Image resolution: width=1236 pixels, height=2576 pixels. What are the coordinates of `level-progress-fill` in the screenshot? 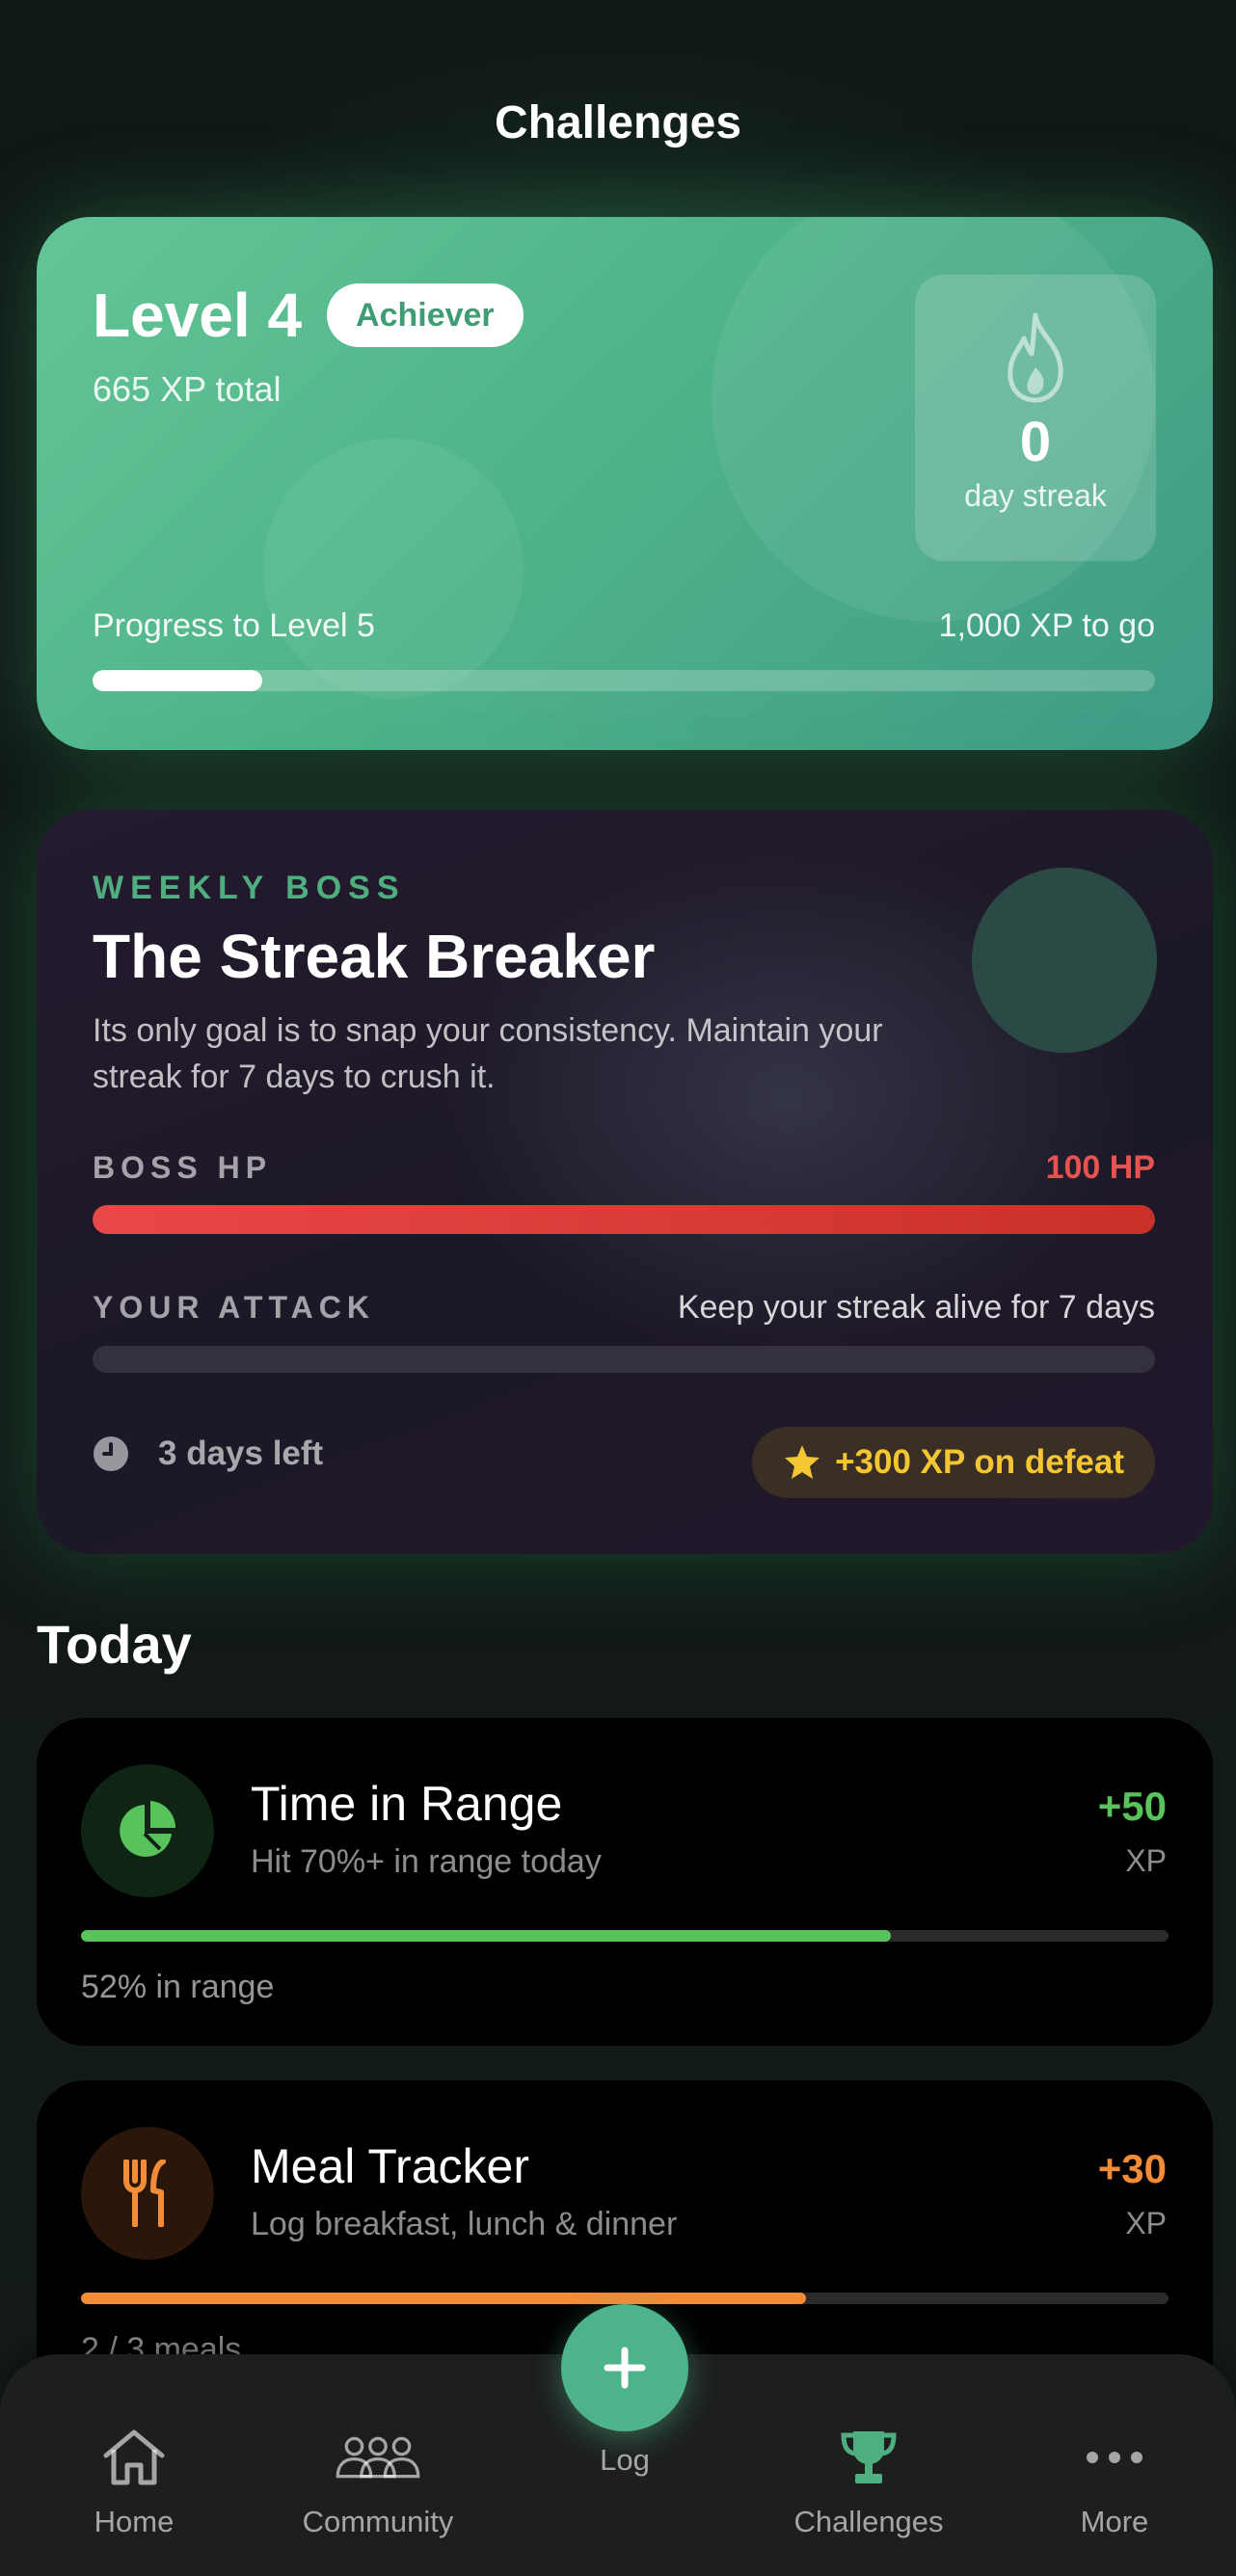 It's located at (178, 680).